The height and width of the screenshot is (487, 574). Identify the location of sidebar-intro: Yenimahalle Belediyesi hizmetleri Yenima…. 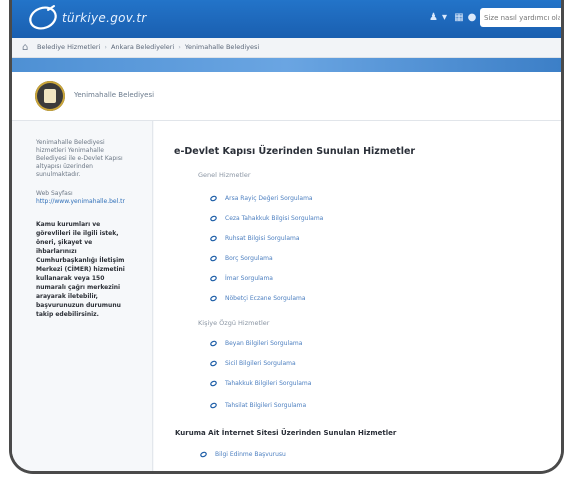
(79, 158).